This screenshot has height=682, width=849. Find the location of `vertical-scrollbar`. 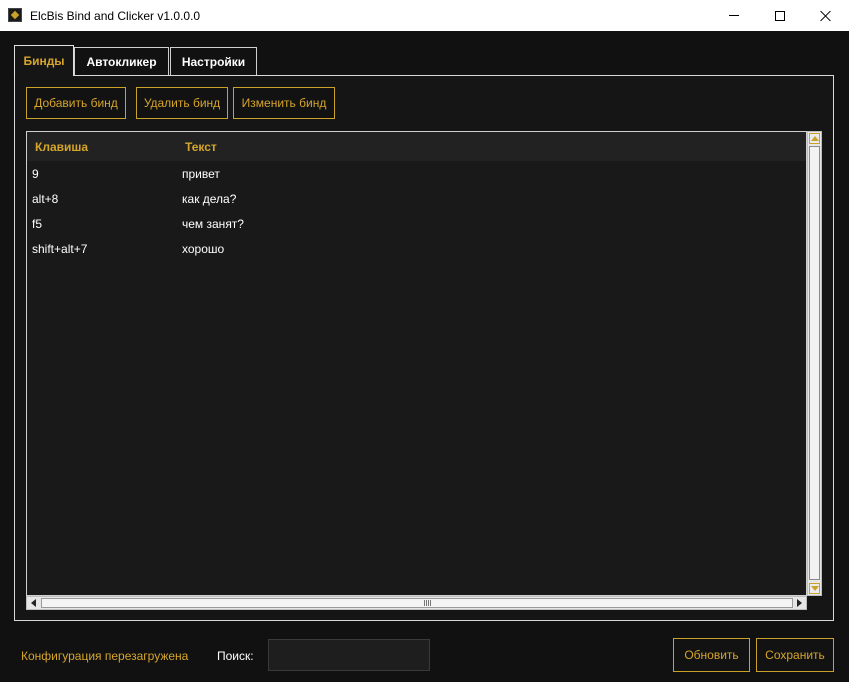

vertical-scrollbar is located at coordinates (814, 363).